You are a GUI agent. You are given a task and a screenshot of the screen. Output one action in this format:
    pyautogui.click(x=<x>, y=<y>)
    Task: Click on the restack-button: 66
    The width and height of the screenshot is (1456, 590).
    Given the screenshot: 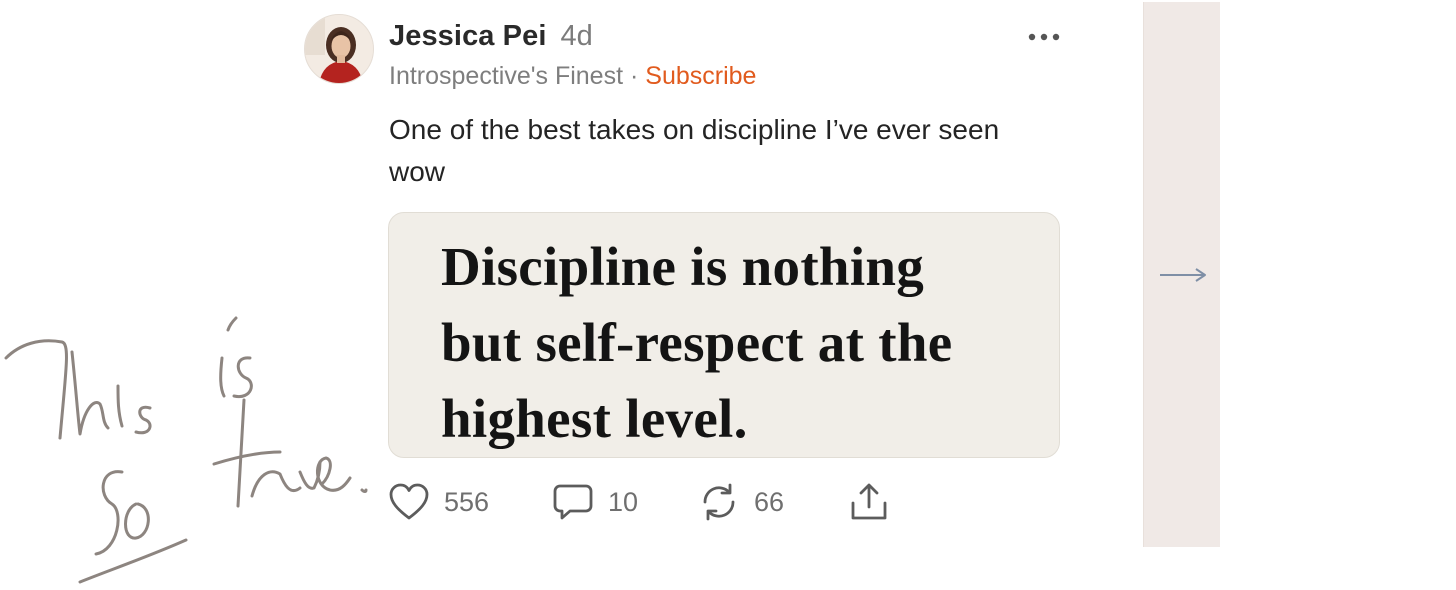 What is the action you would take?
    pyautogui.click(x=773, y=502)
    